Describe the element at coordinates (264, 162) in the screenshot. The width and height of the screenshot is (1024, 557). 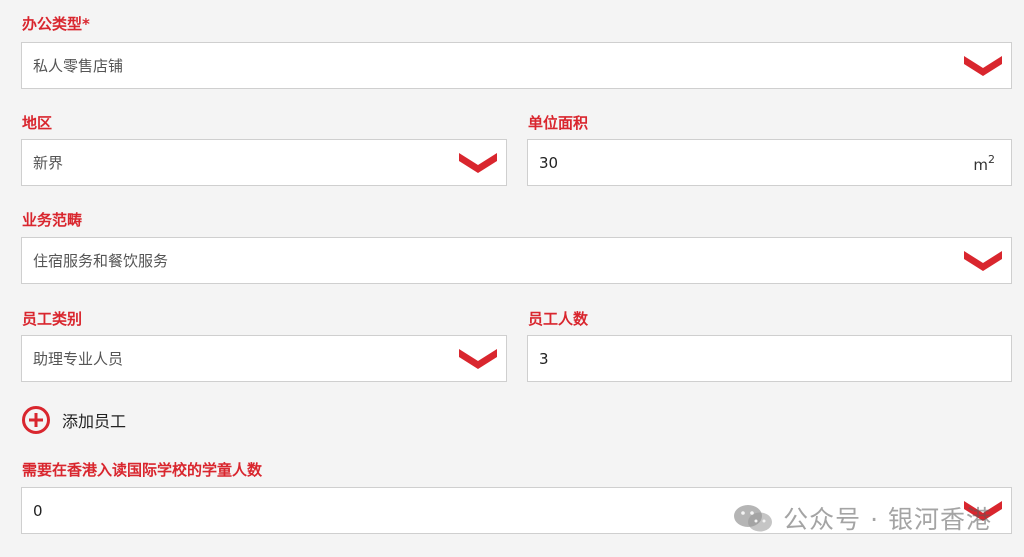
I see `district-select: 新界` at that location.